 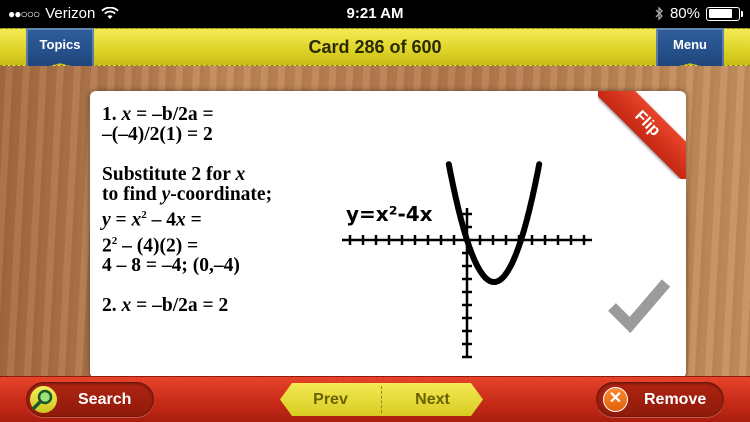 What do you see at coordinates (615, 399) in the screenshot?
I see `close-icon: ✕` at bounding box center [615, 399].